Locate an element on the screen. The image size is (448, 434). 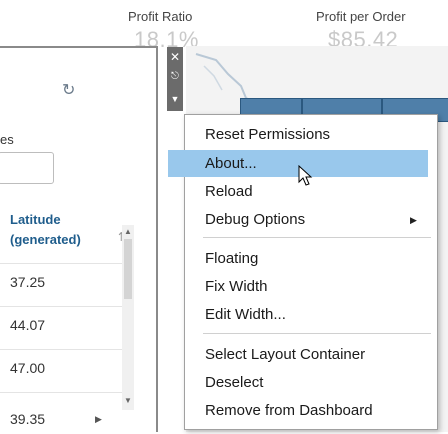
menu-item-label: Select Layout Container is located at coordinates (285, 354).